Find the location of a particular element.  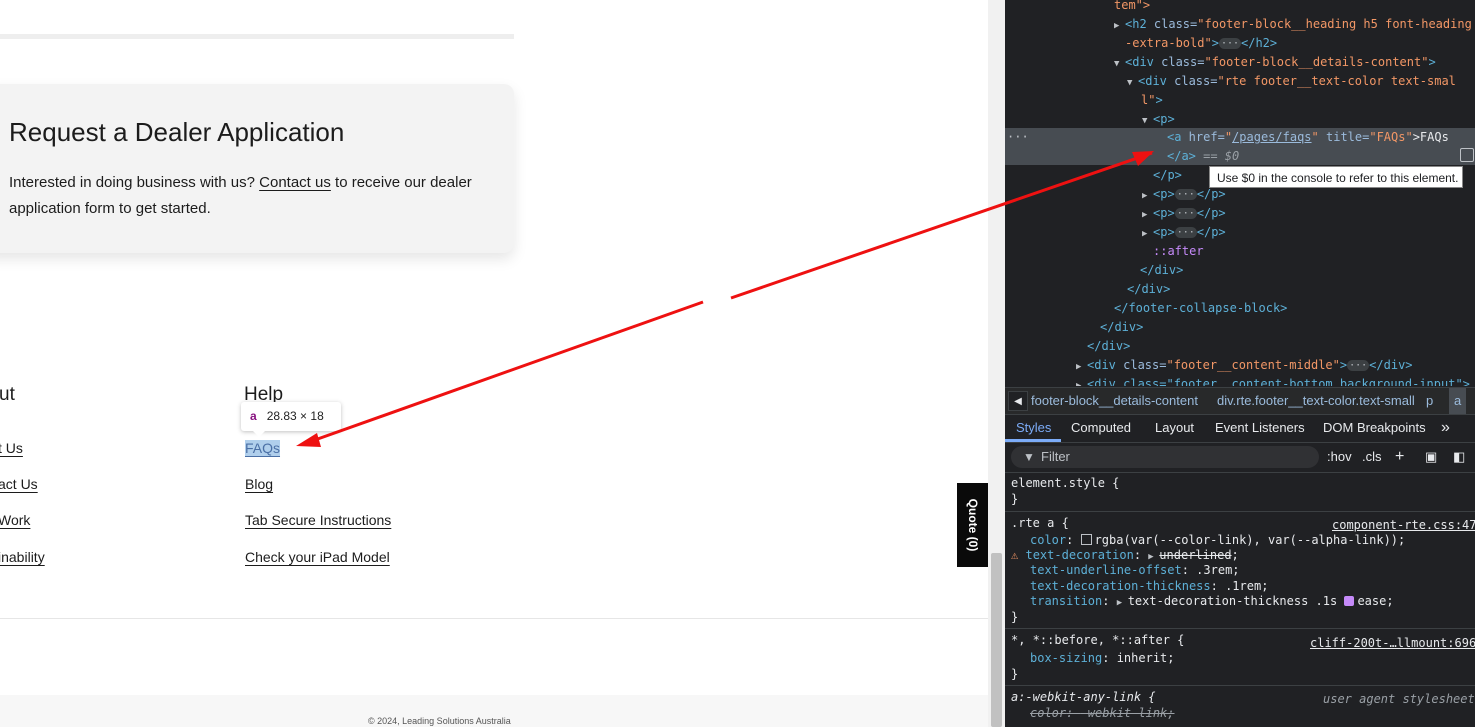

styles-filter-bar: ▼ Filter :hov .cls + ▣ ◧ is located at coordinates (1240, 458).